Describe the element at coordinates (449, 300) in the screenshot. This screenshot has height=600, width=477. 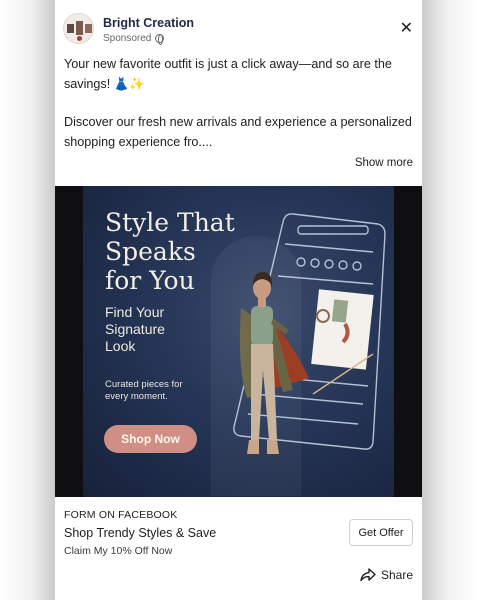
I see `backdrop-right` at that location.